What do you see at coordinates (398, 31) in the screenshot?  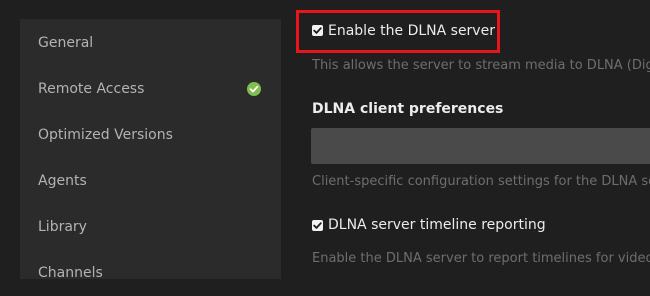 I see `highlight-annotation` at bounding box center [398, 31].